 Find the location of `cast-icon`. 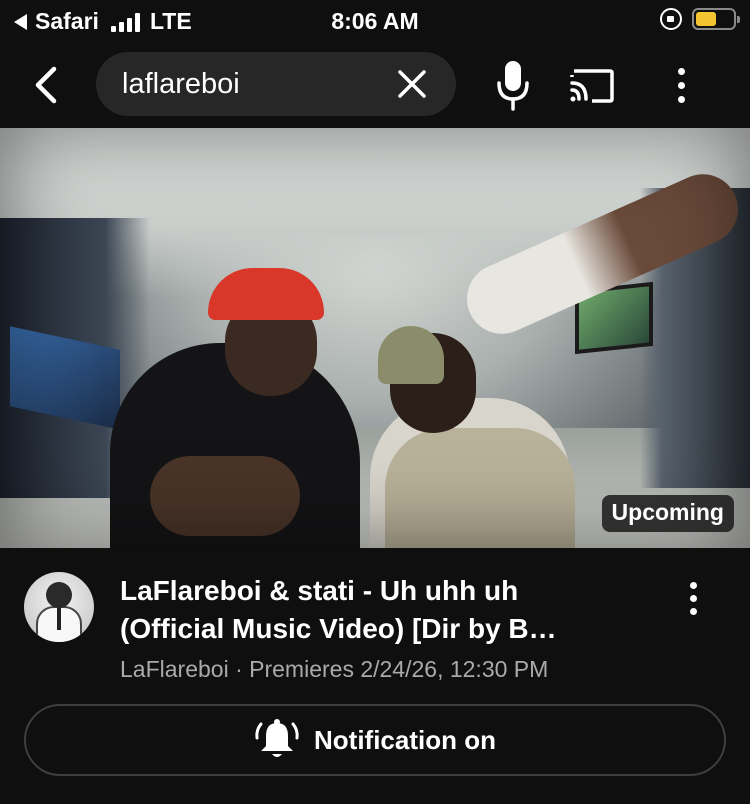

cast-icon is located at coordinates (592, 86).